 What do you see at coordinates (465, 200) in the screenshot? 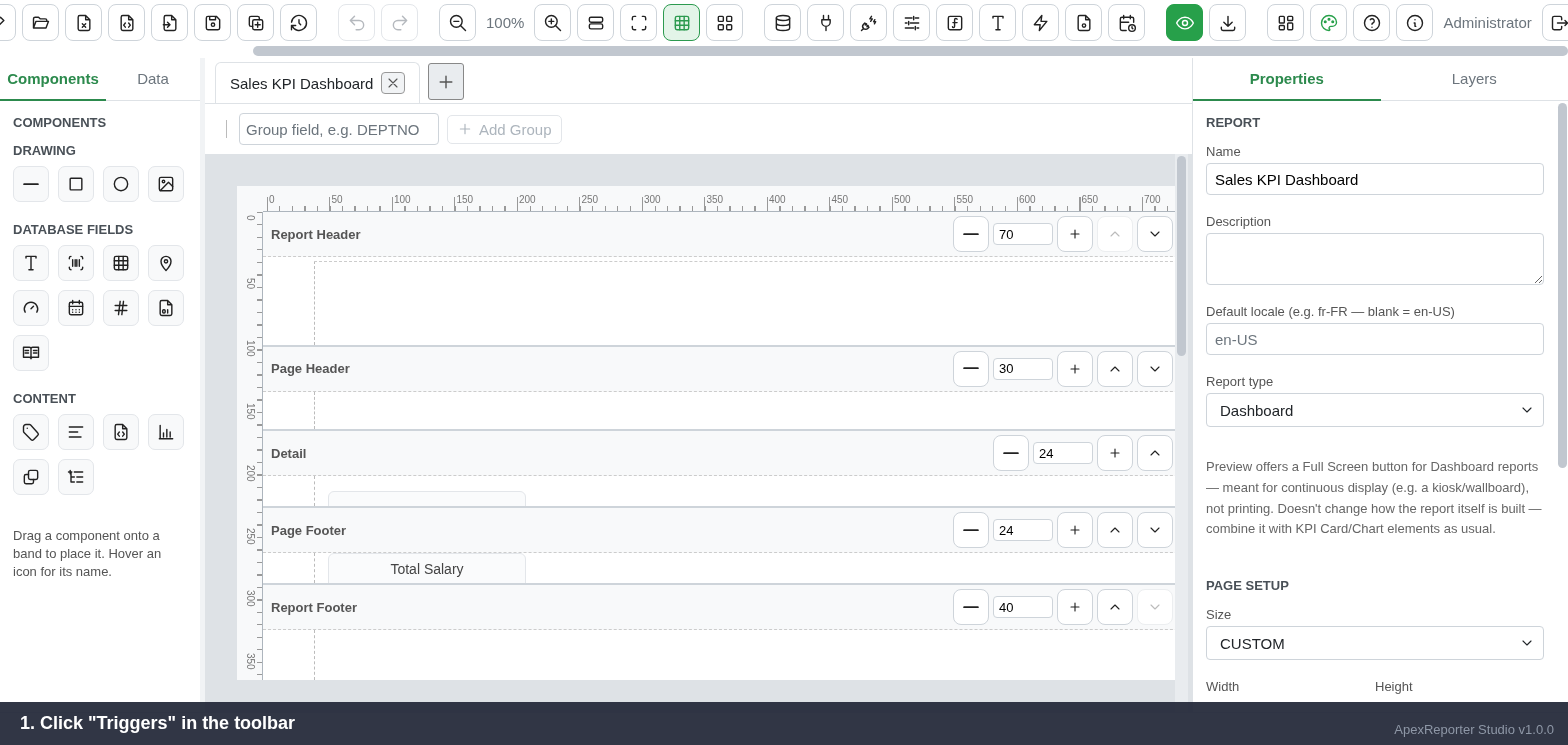
I see `ruler-label: 150` at bounding box center [465, 200].